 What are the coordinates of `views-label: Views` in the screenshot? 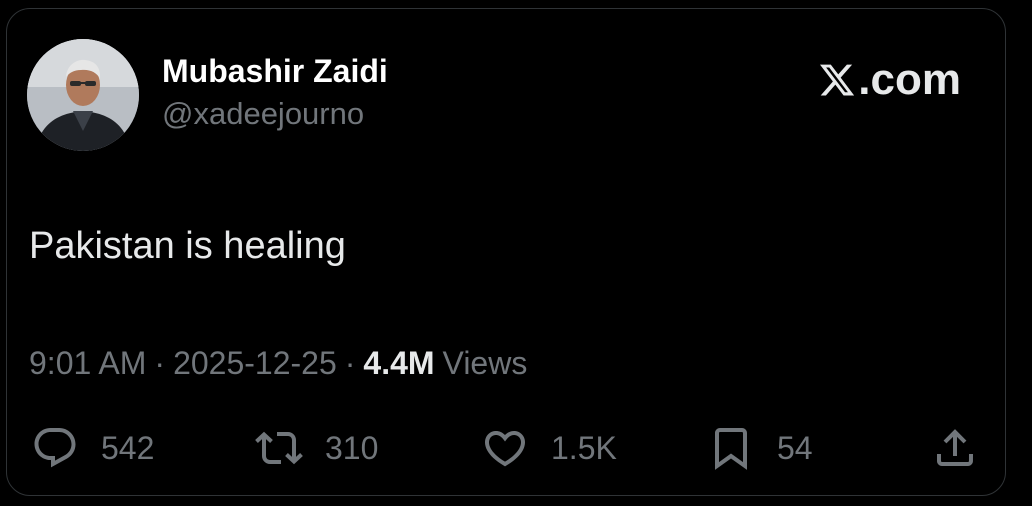 It's located at (485, 363).